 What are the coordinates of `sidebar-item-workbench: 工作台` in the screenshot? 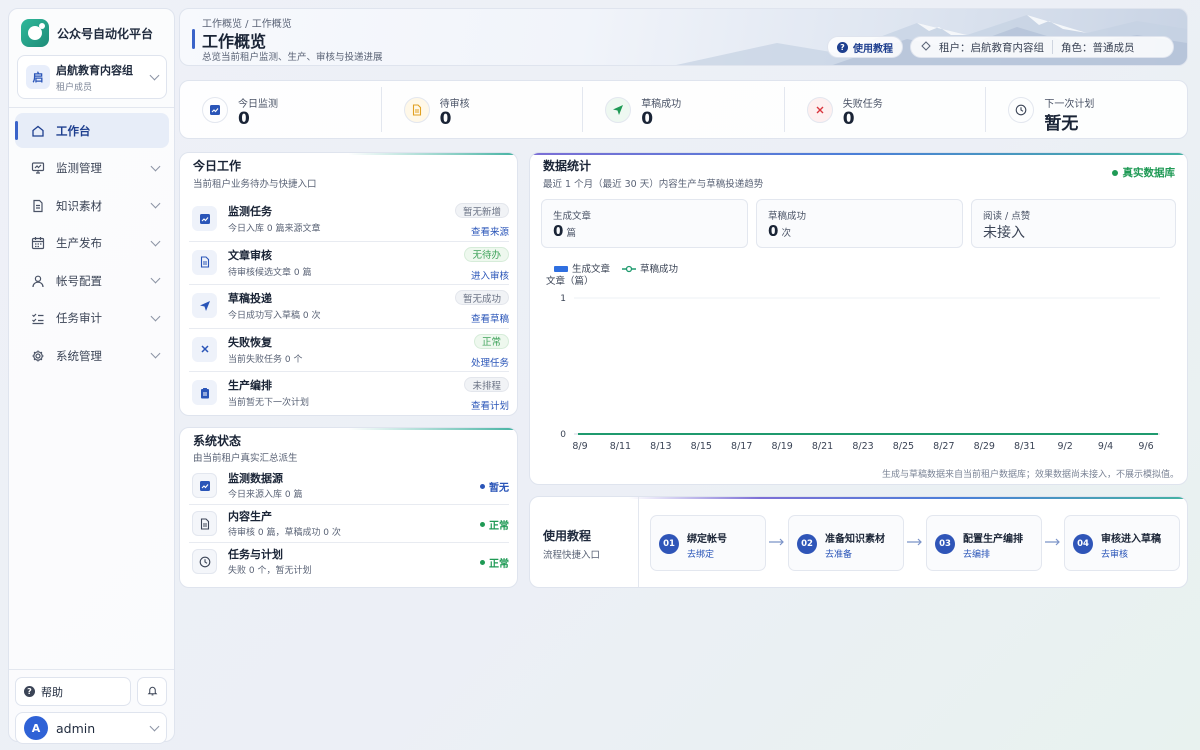 It's located at (92, 130).